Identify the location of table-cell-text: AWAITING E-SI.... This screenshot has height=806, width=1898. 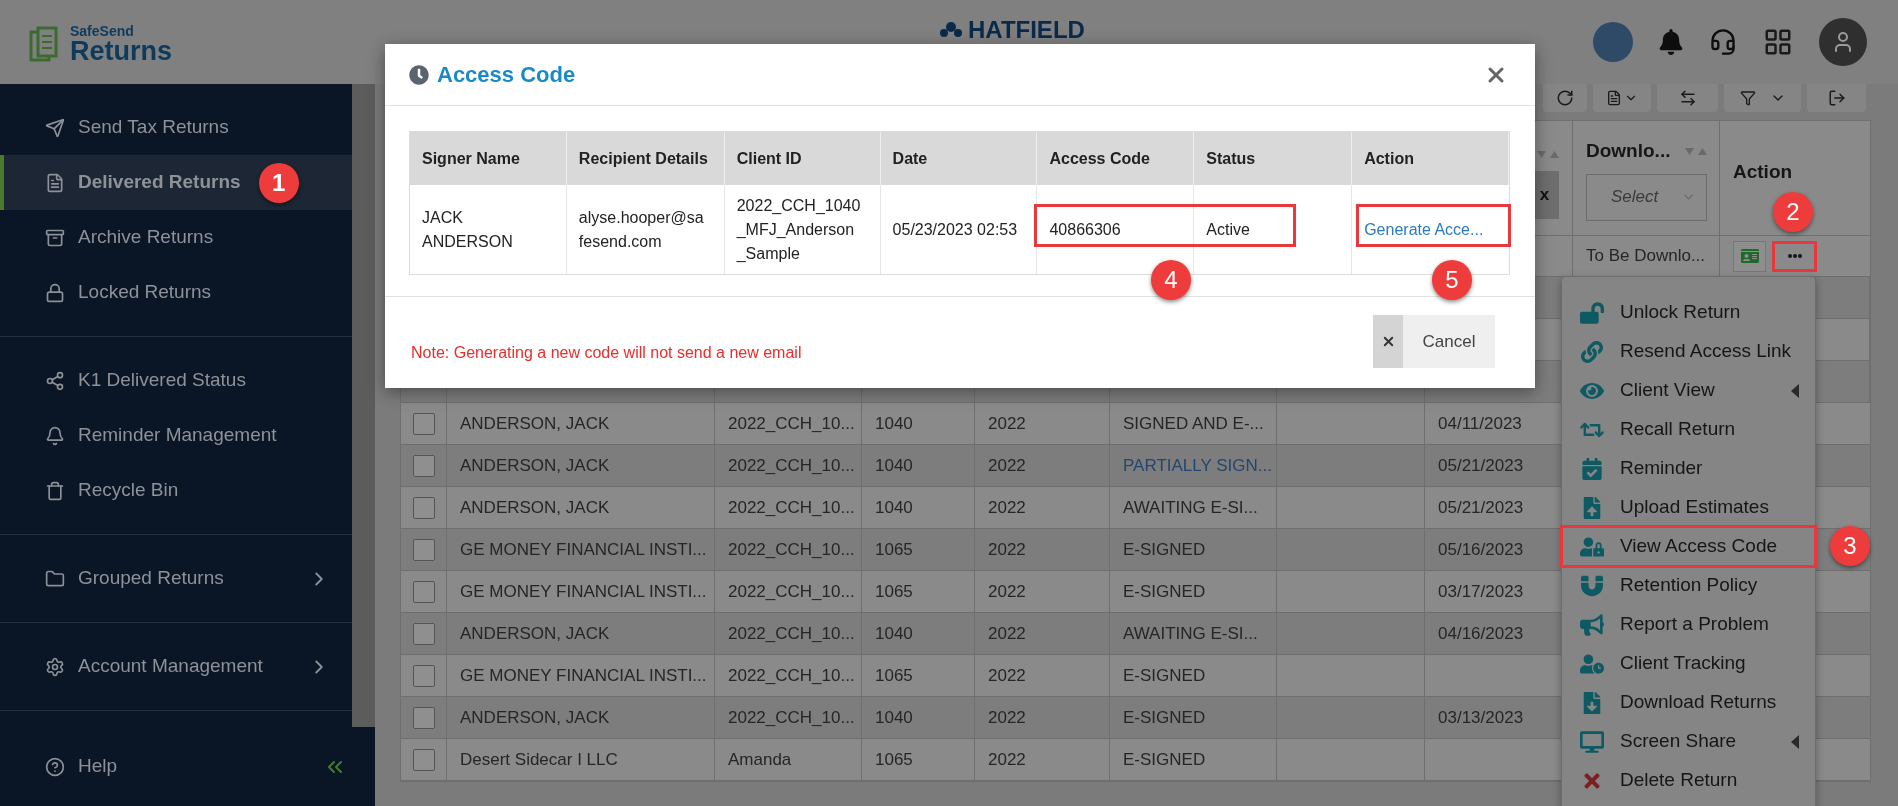
(1190, 633).